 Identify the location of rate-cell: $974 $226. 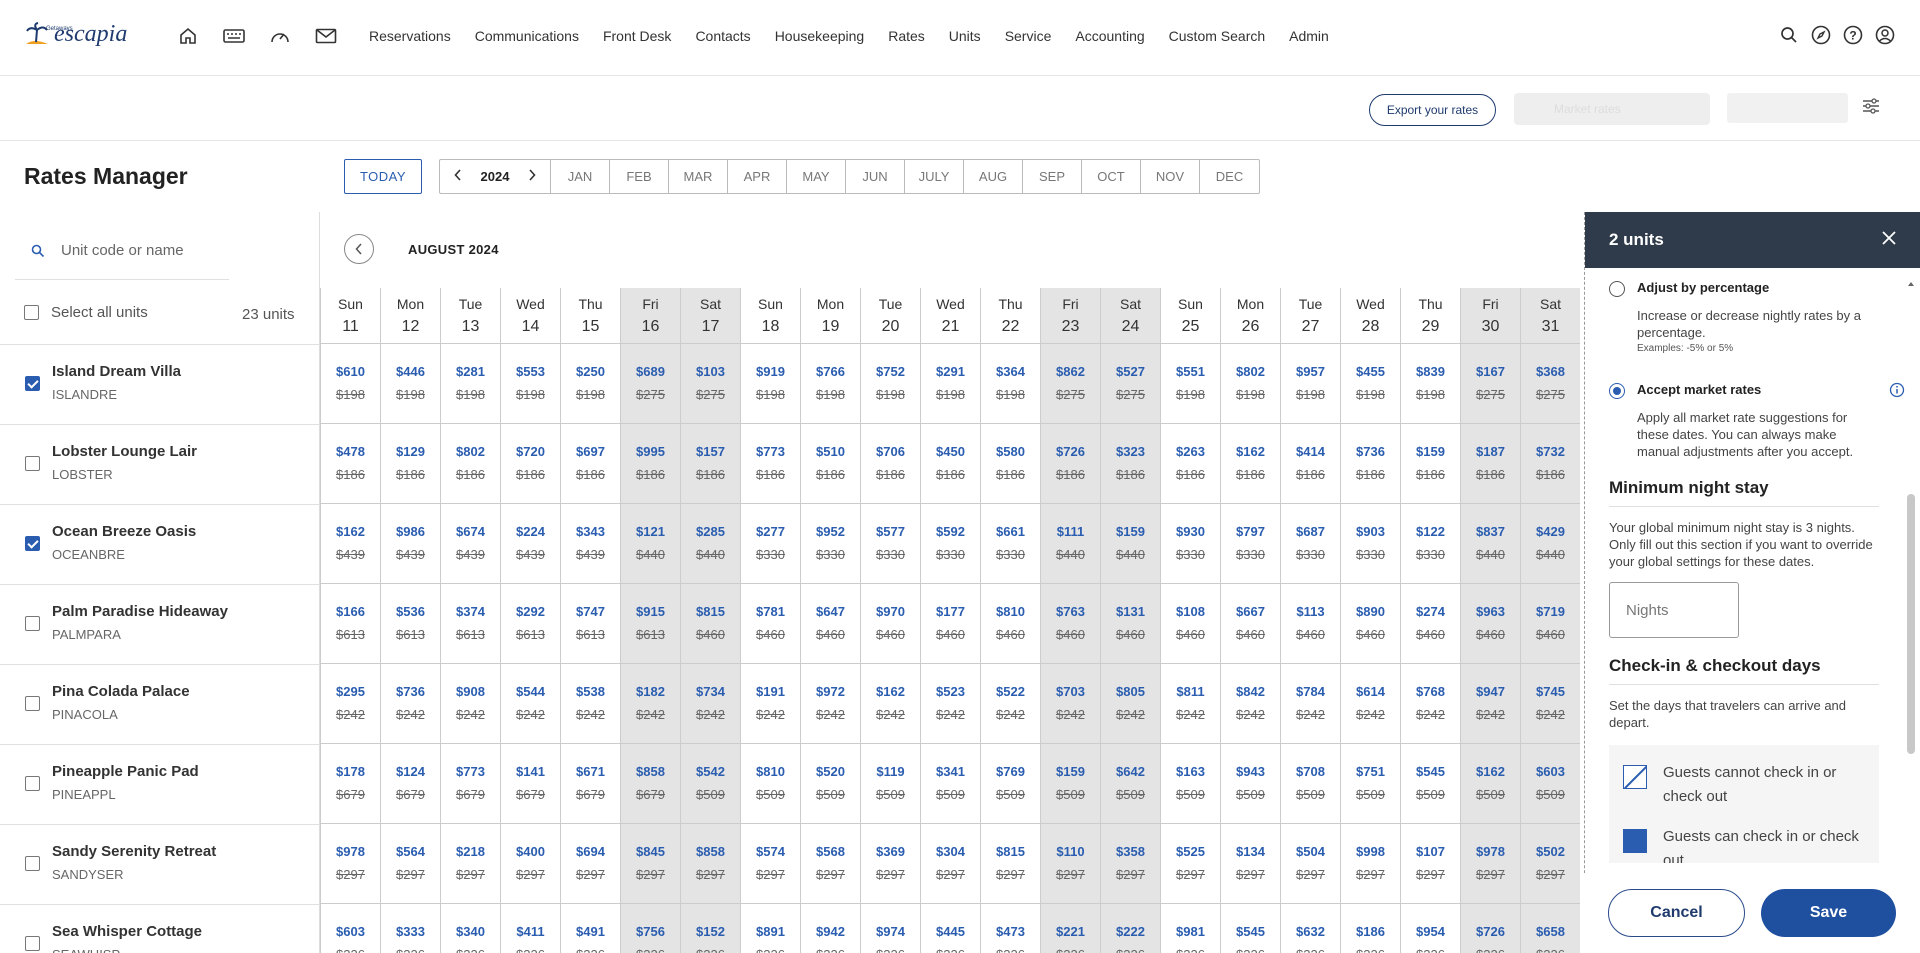
(890, 928).